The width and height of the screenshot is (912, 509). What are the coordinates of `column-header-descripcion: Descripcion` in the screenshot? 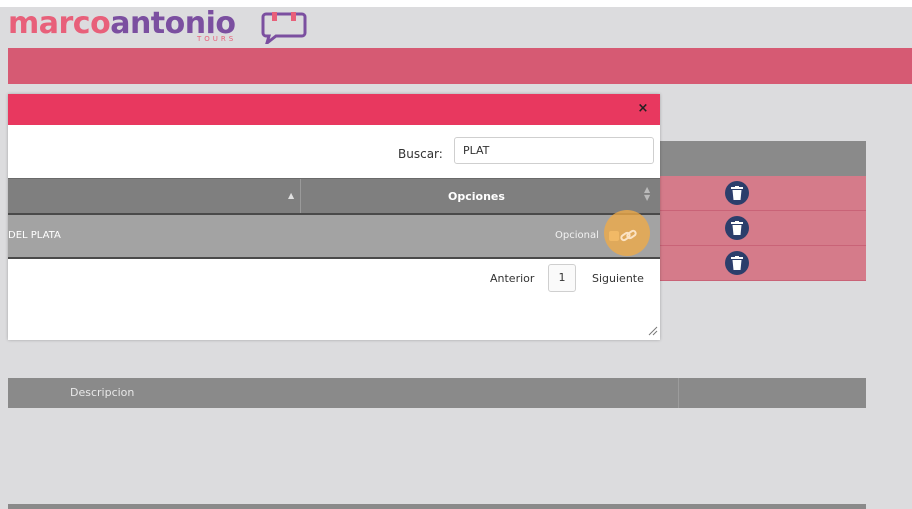 It's located at (102, 392).